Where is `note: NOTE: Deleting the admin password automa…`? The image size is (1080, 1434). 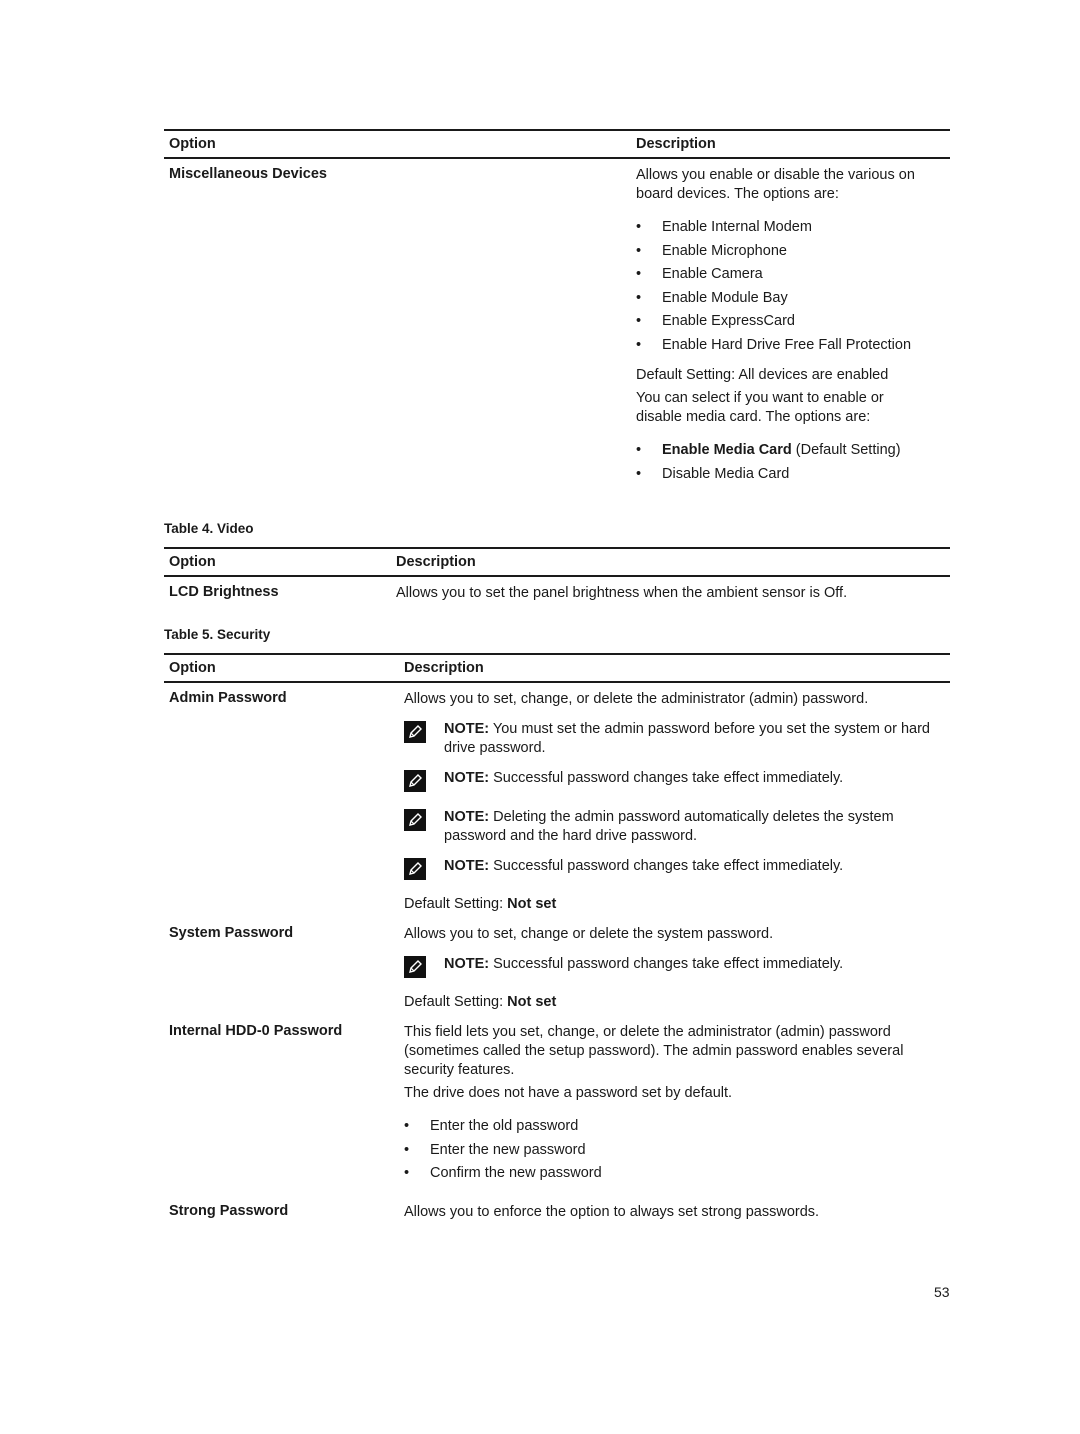 note: NOTE: Deleting the admin password automa… is located at coordinates (674, 827).